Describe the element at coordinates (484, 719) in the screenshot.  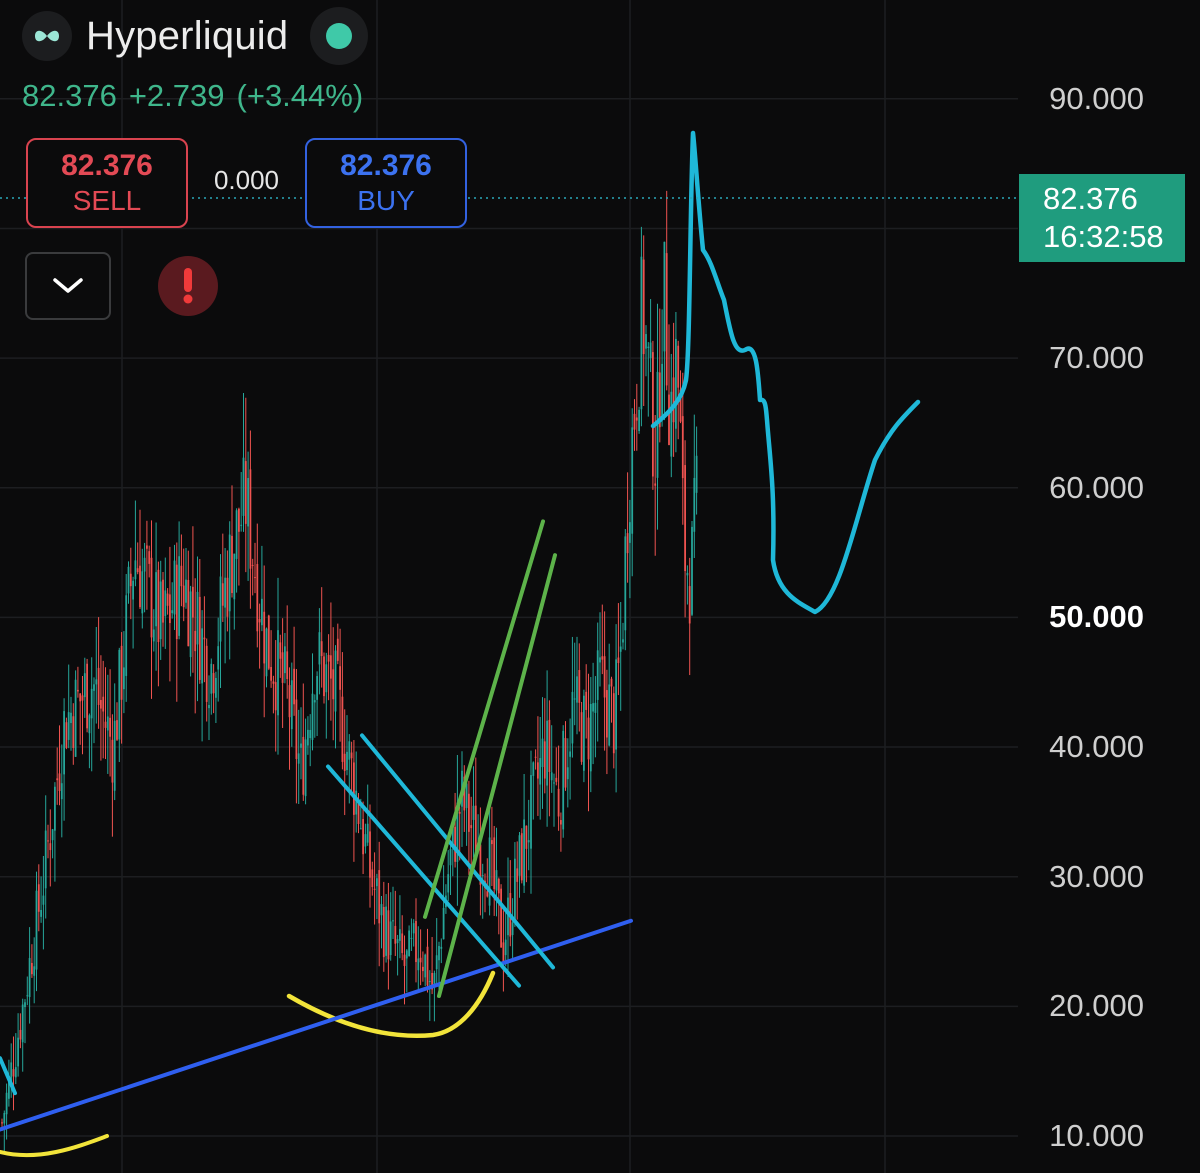
I see `green-channel-line-left` at that location.